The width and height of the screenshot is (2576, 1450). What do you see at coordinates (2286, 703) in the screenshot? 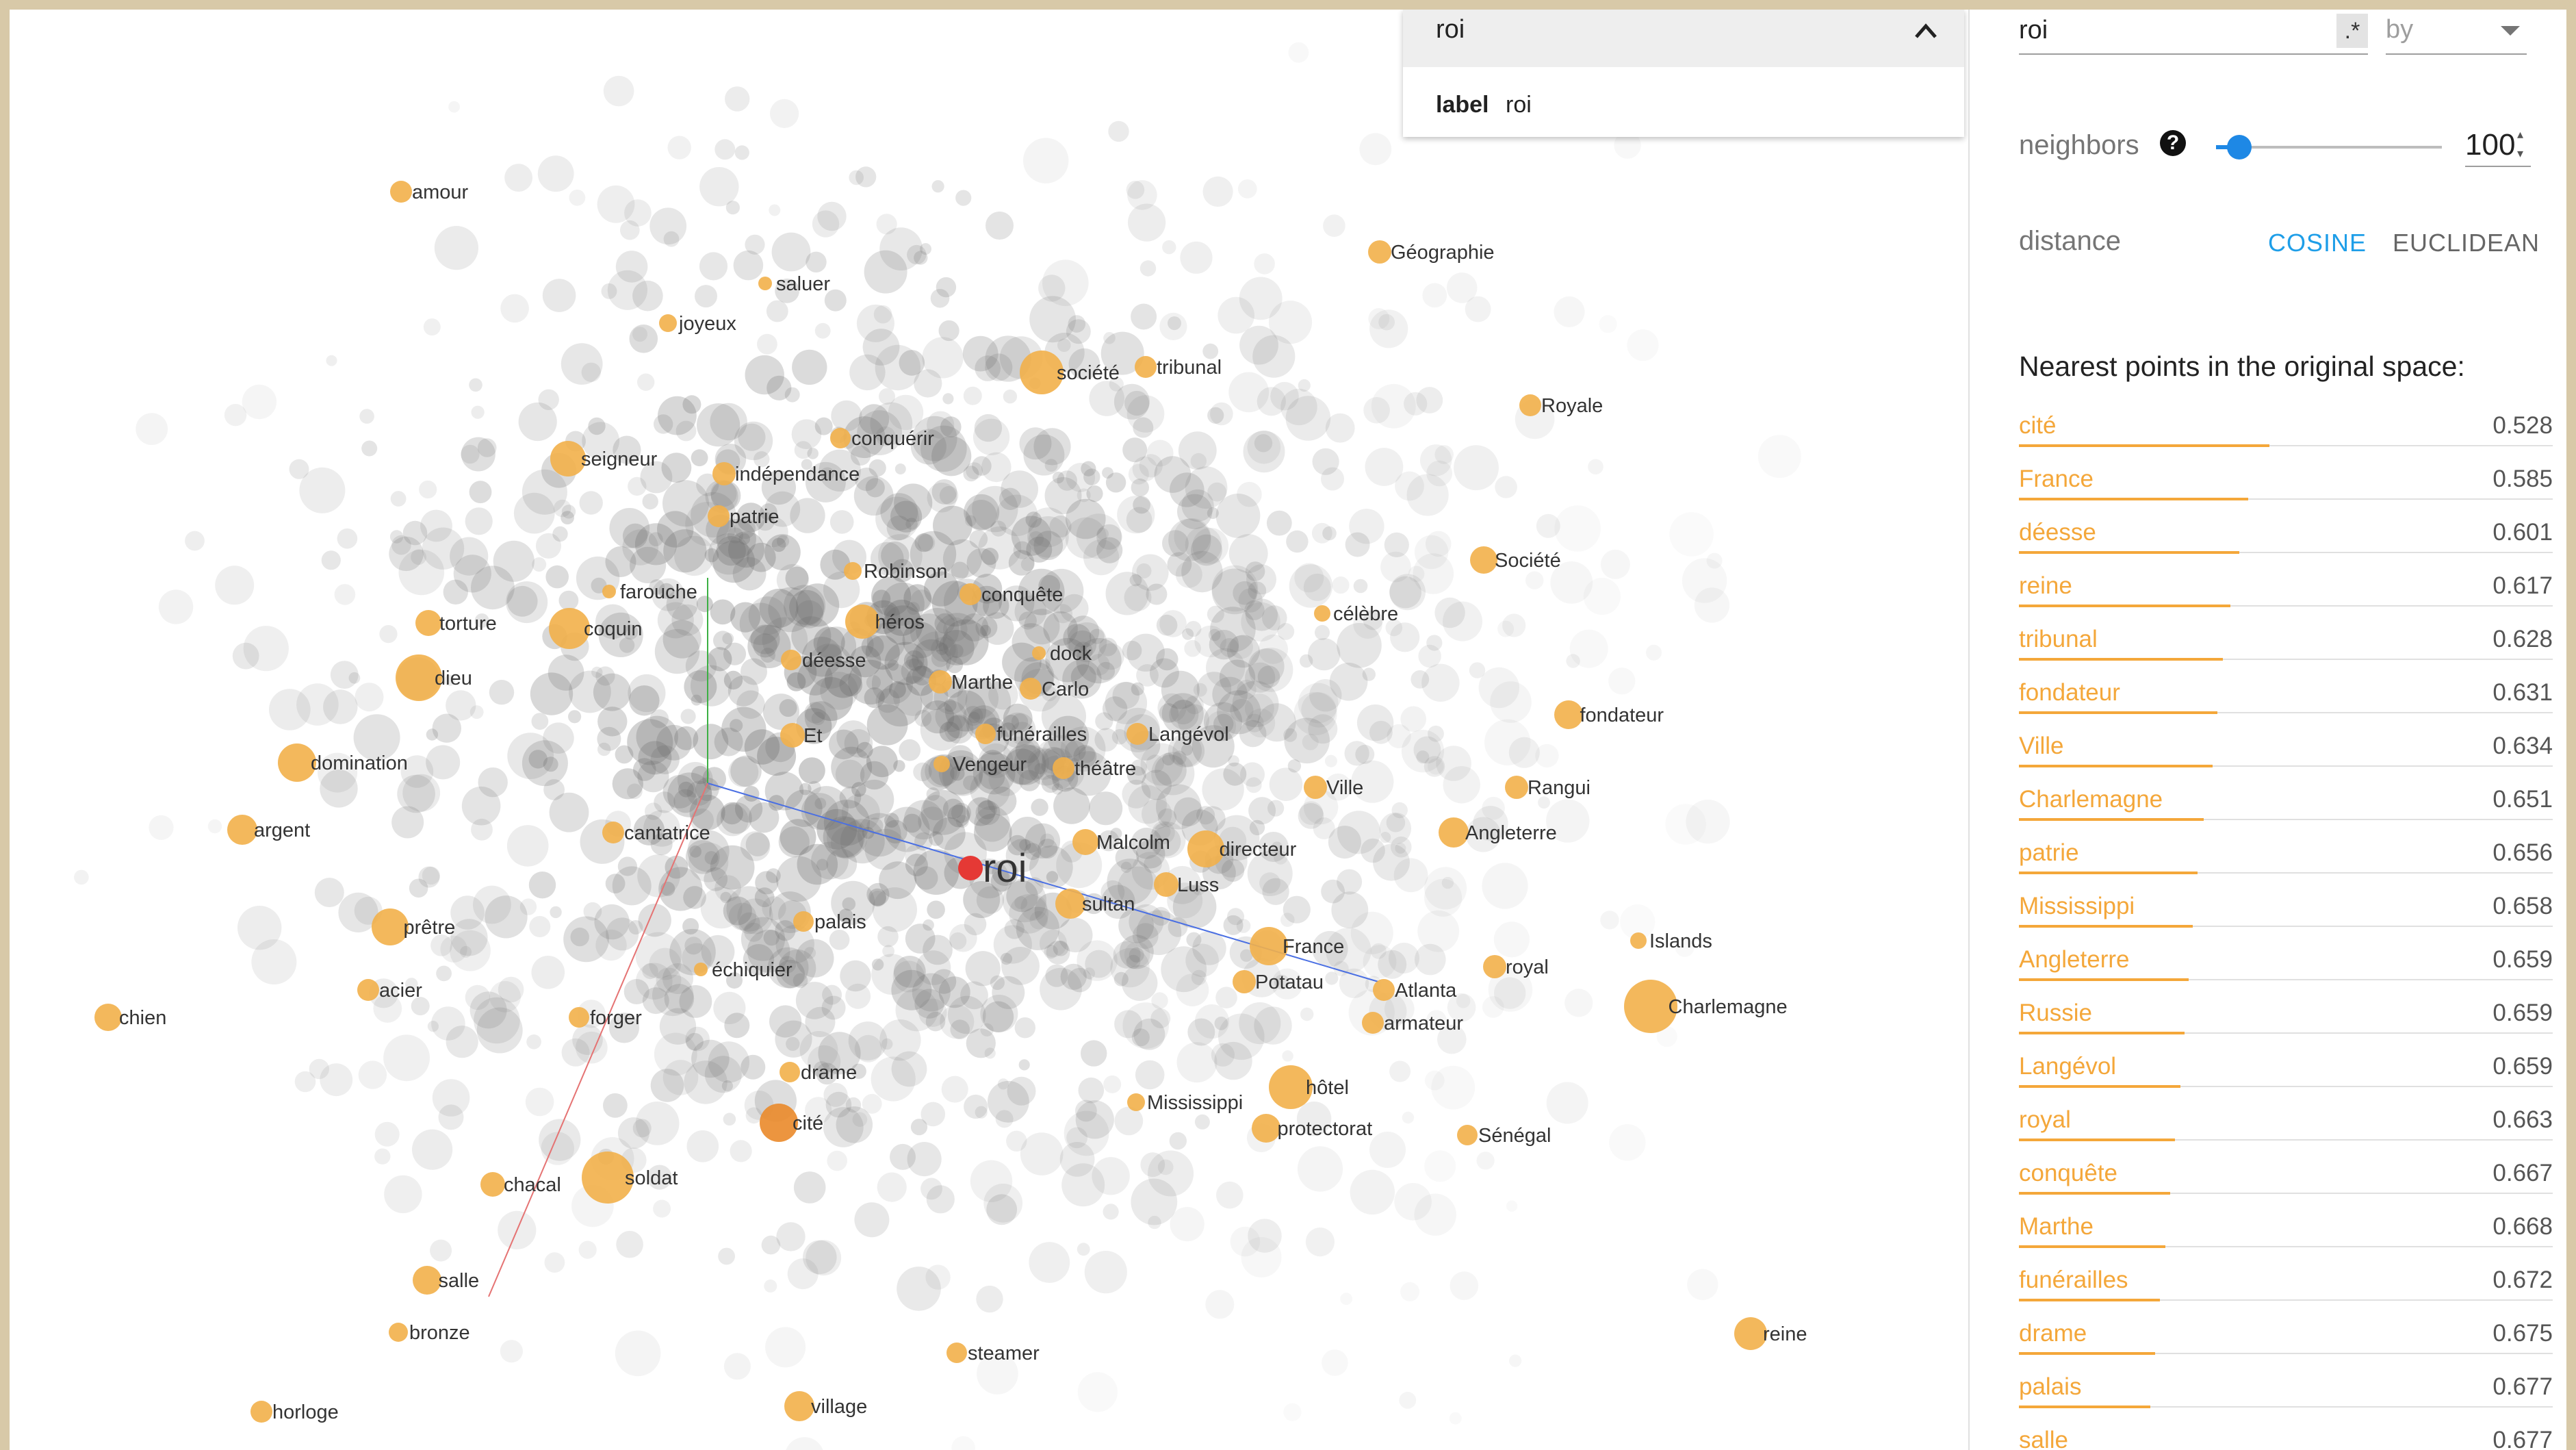
I see `nearest-point-row: fondateur 0.631` at bounding box center [2286, 703].